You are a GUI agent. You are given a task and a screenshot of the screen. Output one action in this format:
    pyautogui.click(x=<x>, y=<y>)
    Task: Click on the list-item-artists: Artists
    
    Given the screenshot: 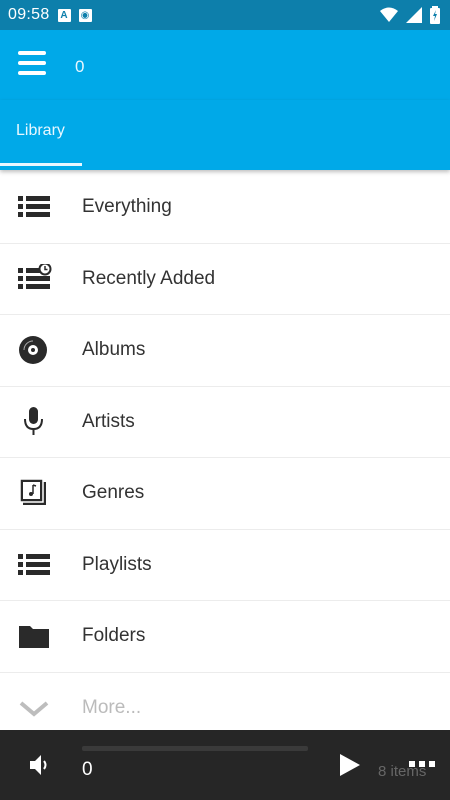 What is the action you would take?
    pyautogui.click(x=225, y=422)
    